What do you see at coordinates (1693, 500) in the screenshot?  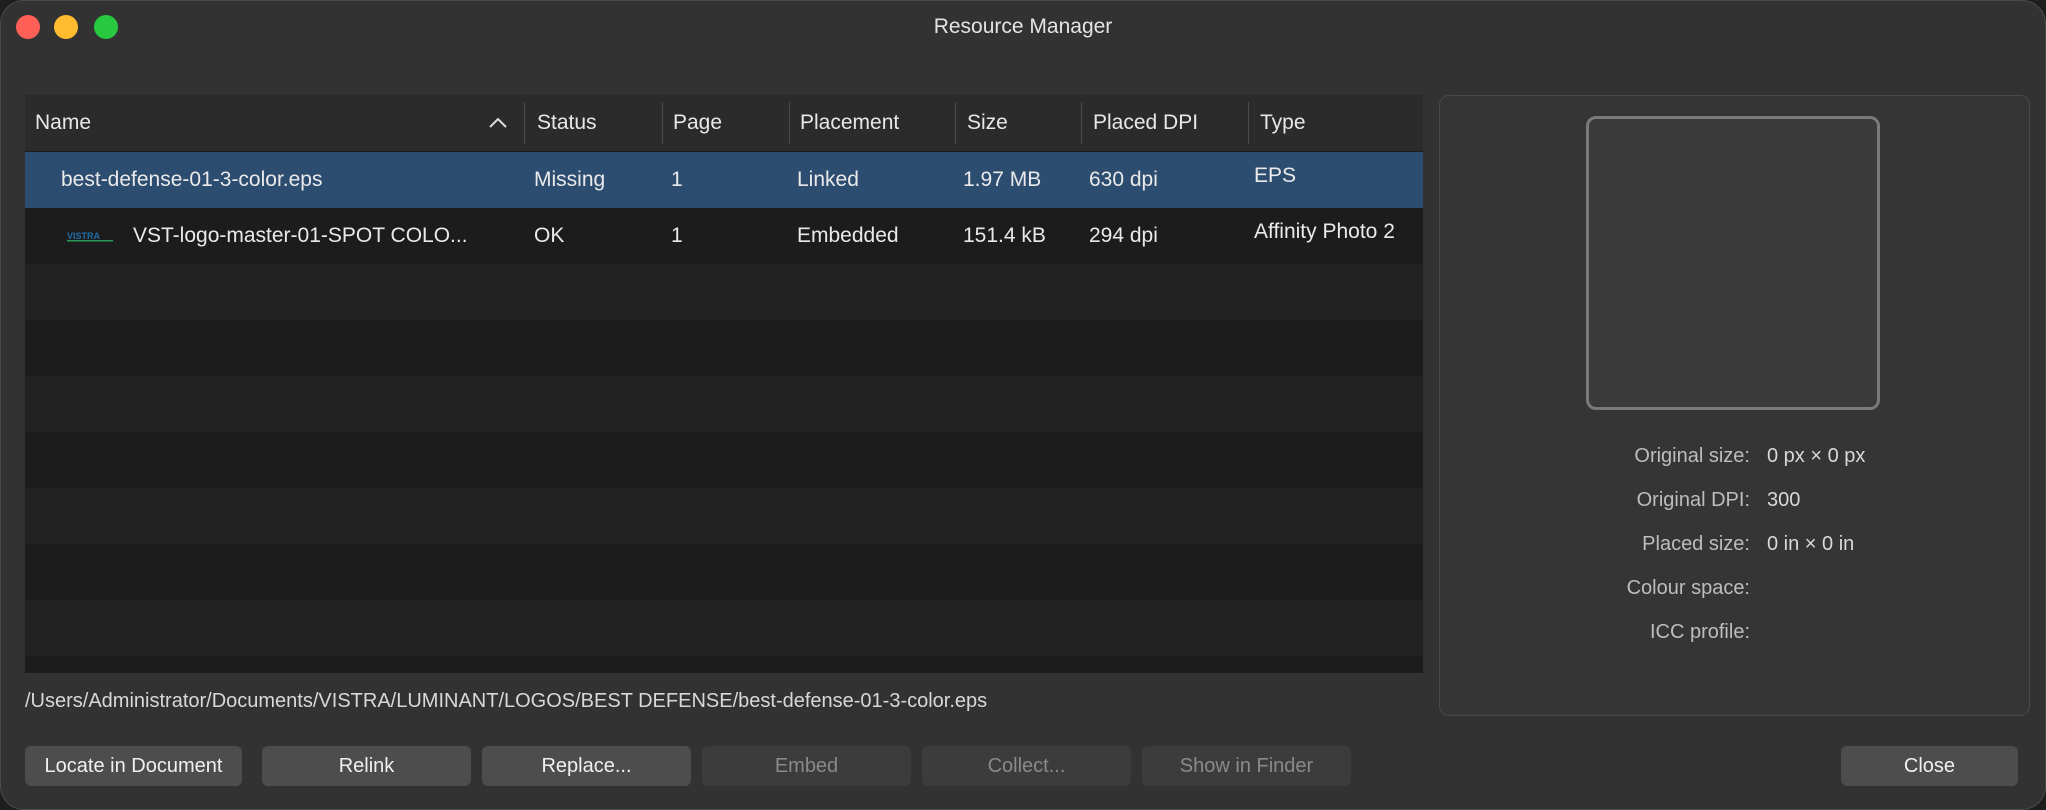 I see `original-dpi-label: Original DPI:` at bounding box center [1693, 500].